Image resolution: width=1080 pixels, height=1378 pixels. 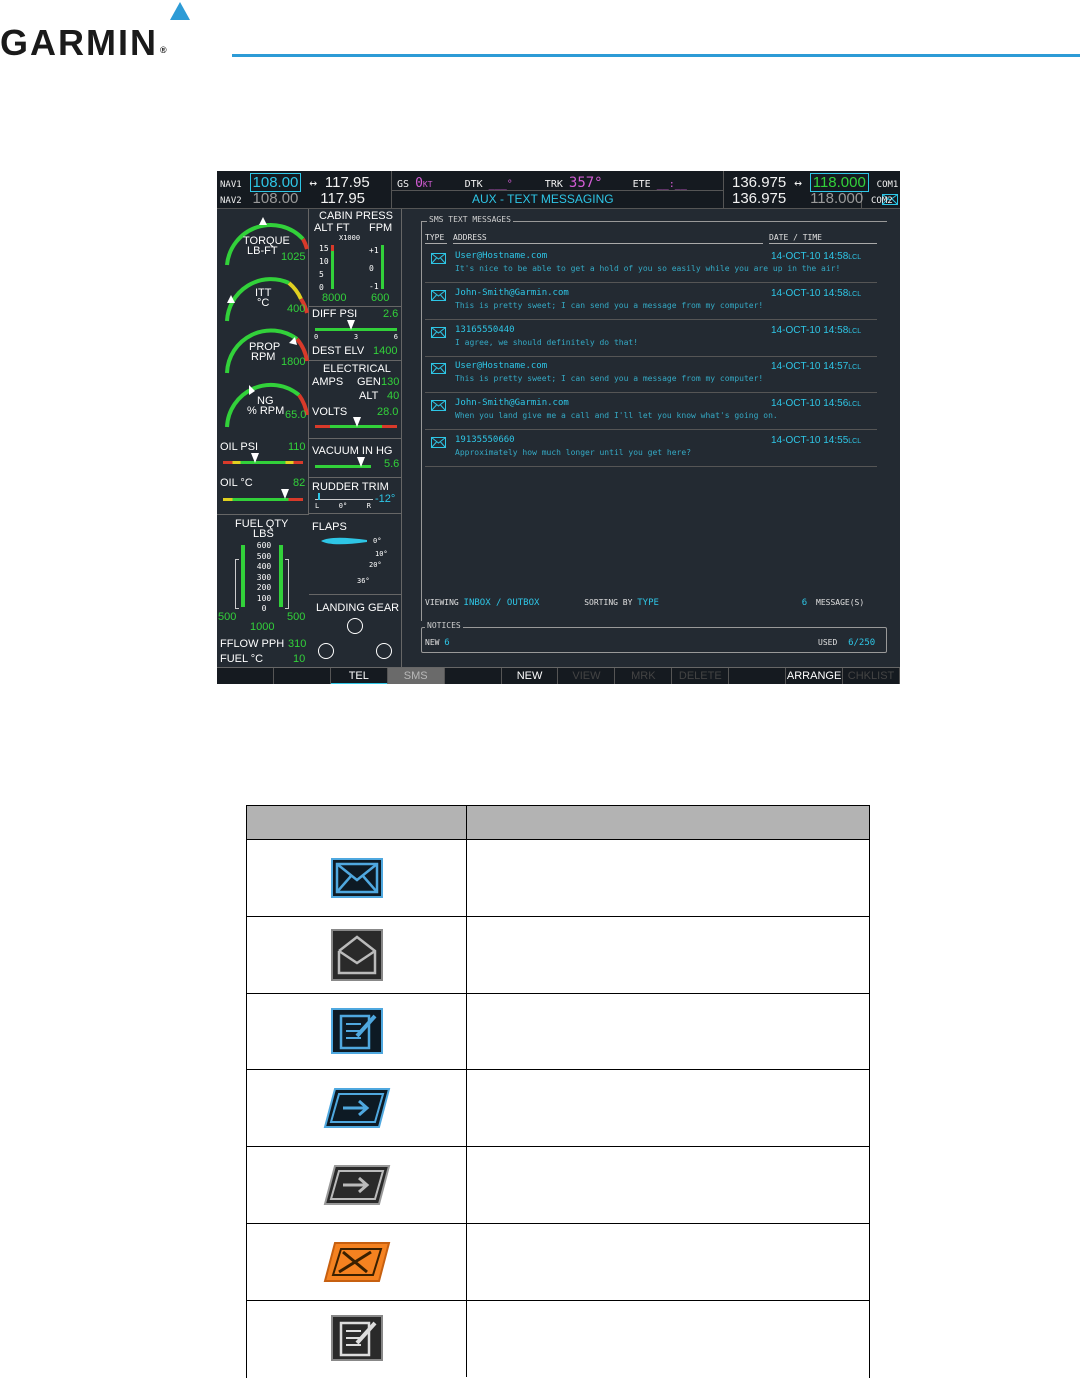 I want to click on softkey-mrk-read: MRK READ, so click(x=644, y=676).